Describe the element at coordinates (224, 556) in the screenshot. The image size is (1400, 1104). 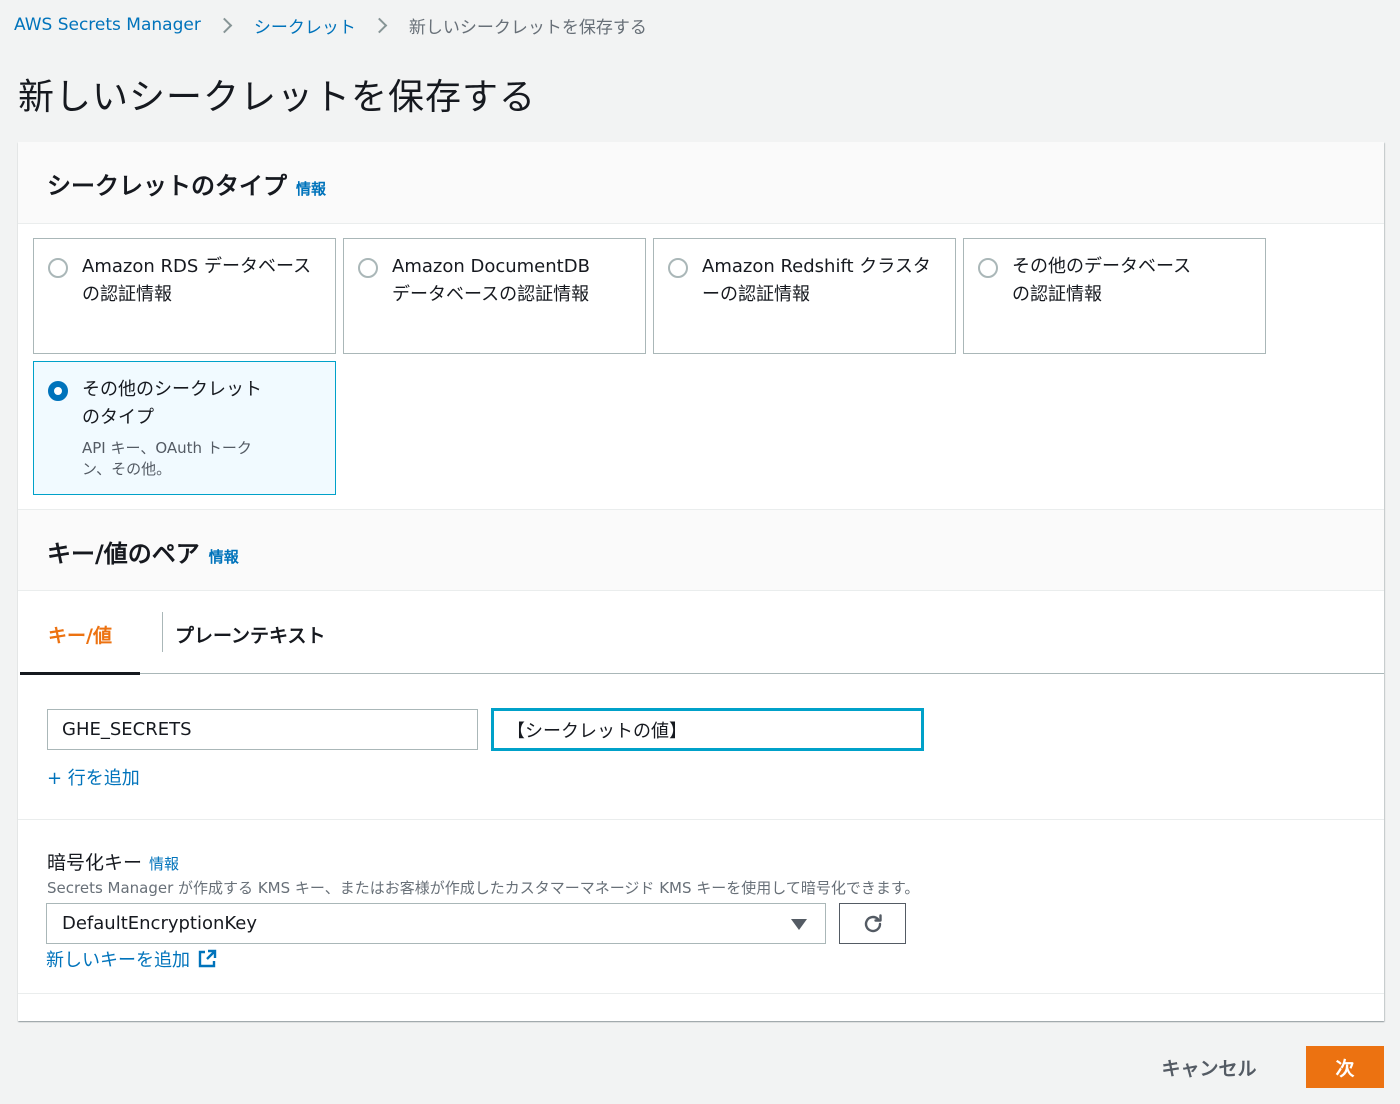
I see `kv-pair-info-link: 情報` at that location.